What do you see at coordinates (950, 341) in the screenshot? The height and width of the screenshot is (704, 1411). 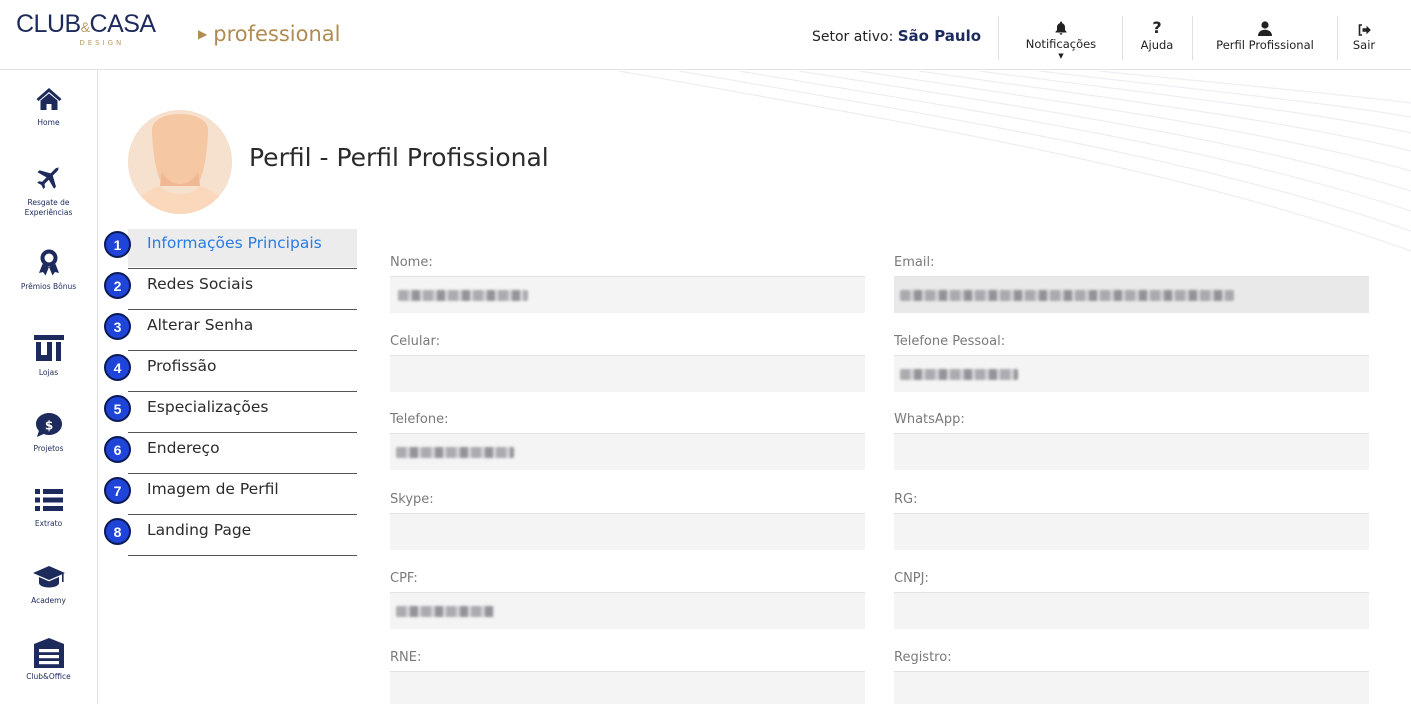 I see `personal-phone-label: Telefone Pessoal:` at bounding box center [950, 341].